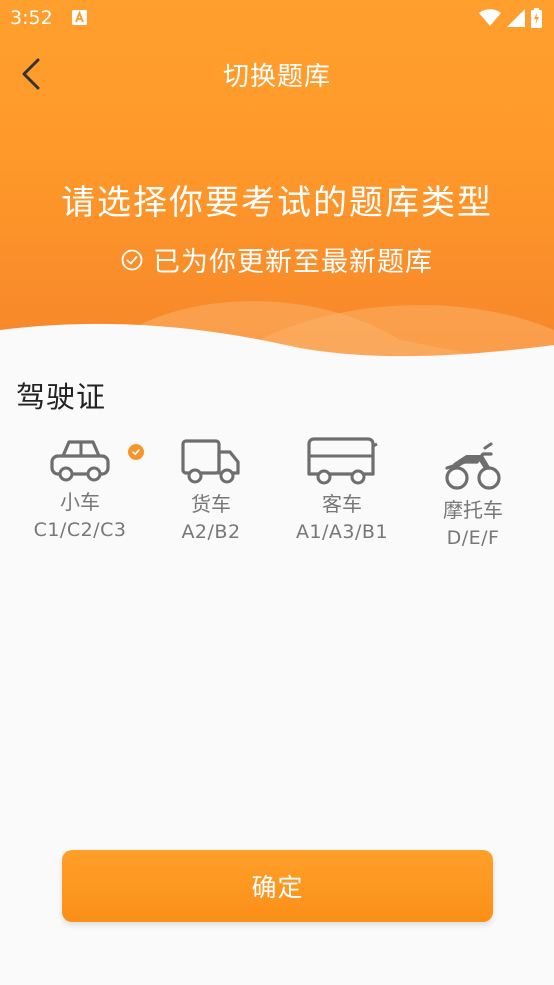  I want to click on motorcycle-icon, so click(473, 466).